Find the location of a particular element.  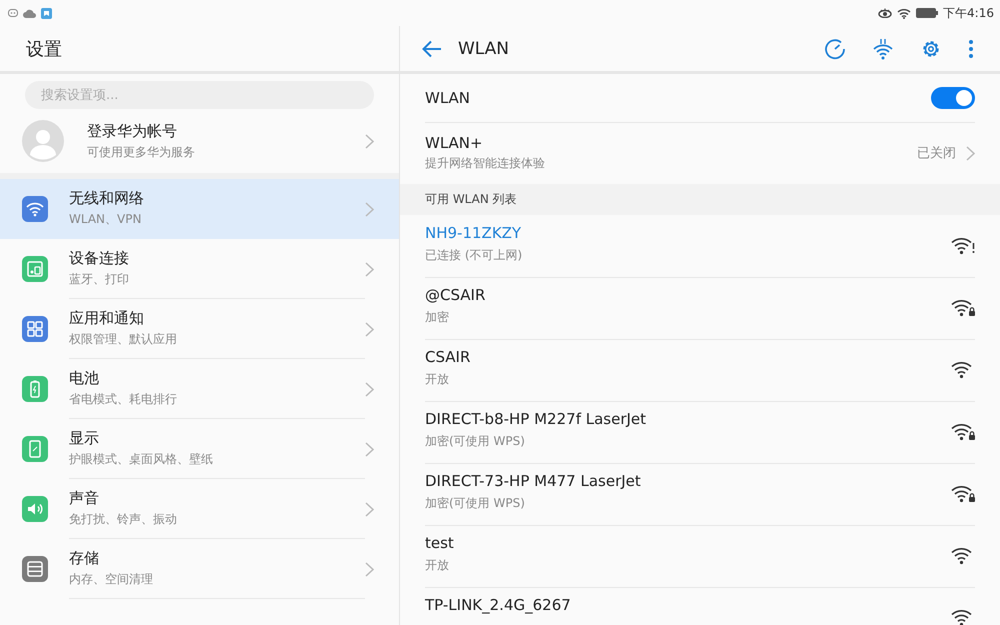

settings-item: 显示 护眼模式、桌面风格、壁纸 is located at coordinates (199, 449).